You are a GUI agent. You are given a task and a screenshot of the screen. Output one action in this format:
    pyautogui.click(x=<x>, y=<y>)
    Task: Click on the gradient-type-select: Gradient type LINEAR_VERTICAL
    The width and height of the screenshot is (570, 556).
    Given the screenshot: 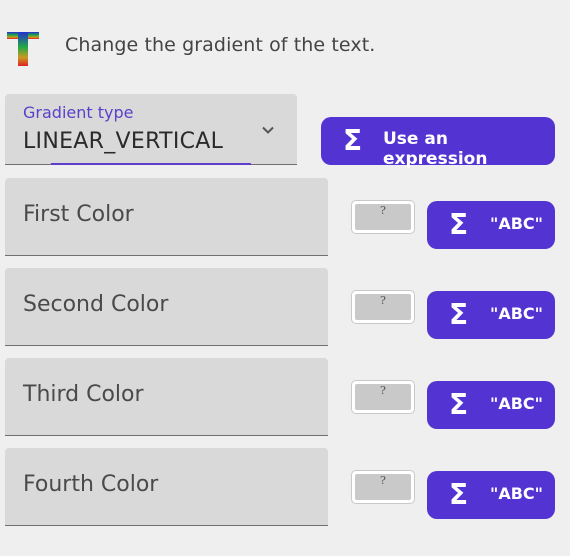 What is the action you would take?
    pyautogui.click(x=151, y=129)
    